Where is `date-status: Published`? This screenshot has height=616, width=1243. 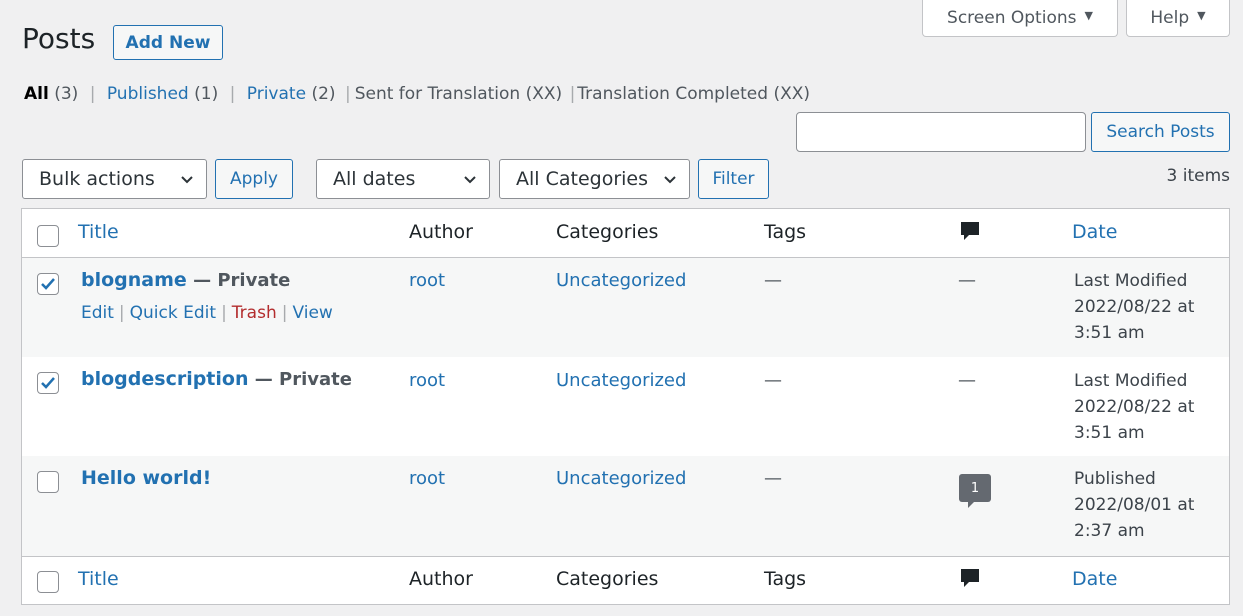 date-status: Published is located at coordinates (1115, 479).